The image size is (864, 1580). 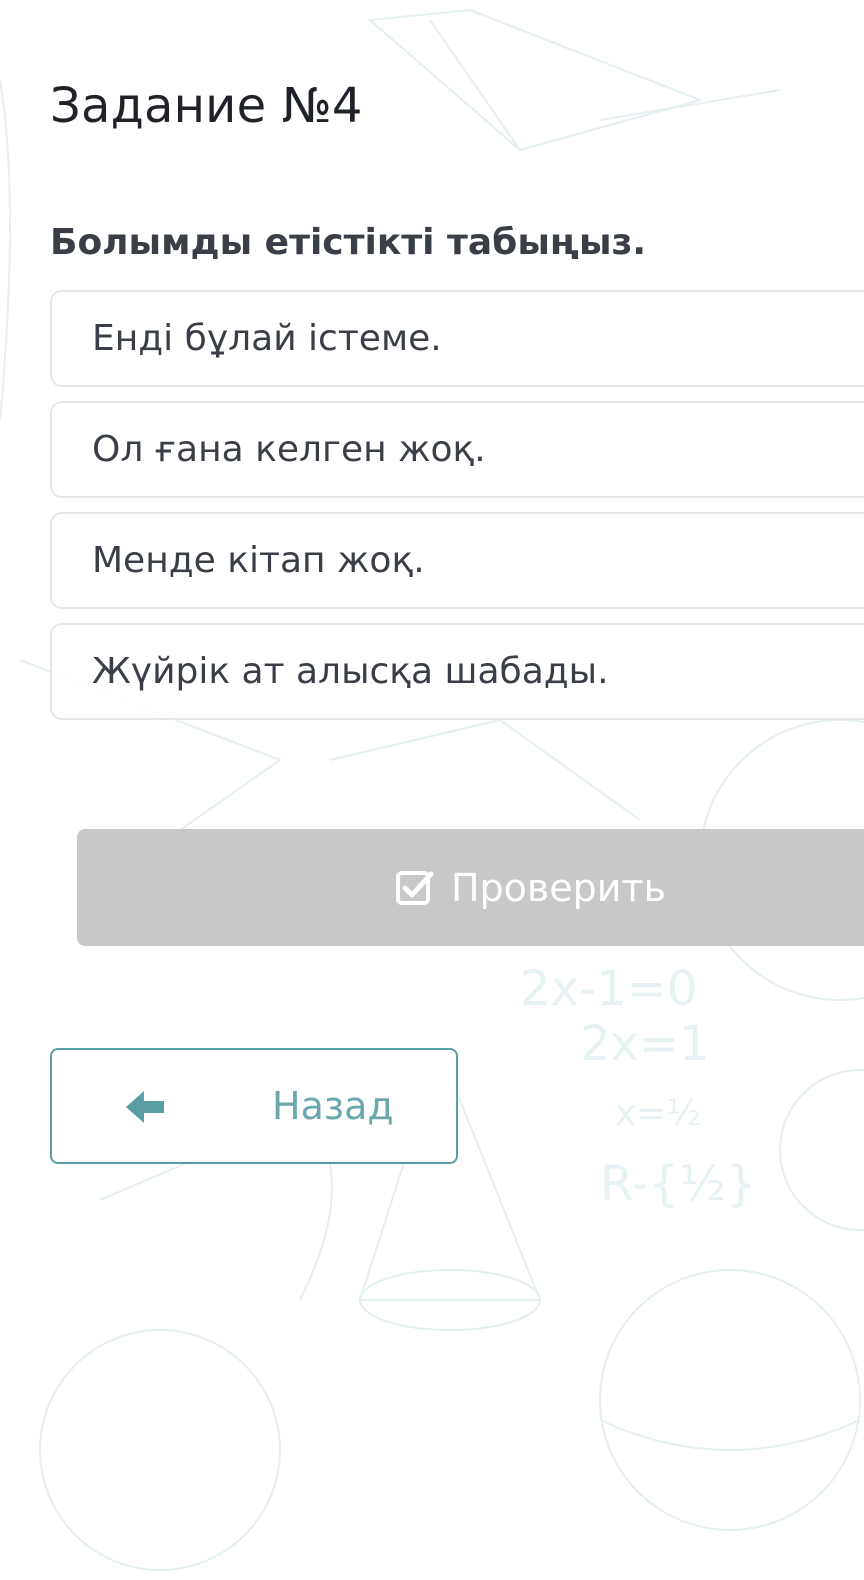 What do you see at coordinates (457, 671) in the screenshot?
I see `answer-option-4: Жүйрік ат алысқа шабады.` at bounding box center [457, 671].